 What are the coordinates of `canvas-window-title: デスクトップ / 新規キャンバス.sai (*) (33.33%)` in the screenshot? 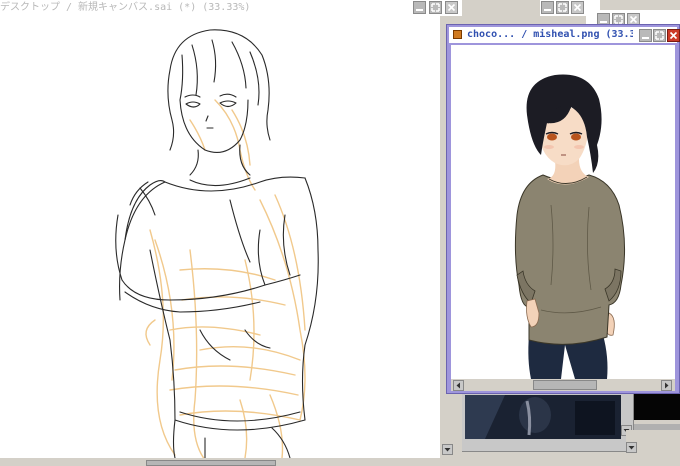 It's located at (125, 7).